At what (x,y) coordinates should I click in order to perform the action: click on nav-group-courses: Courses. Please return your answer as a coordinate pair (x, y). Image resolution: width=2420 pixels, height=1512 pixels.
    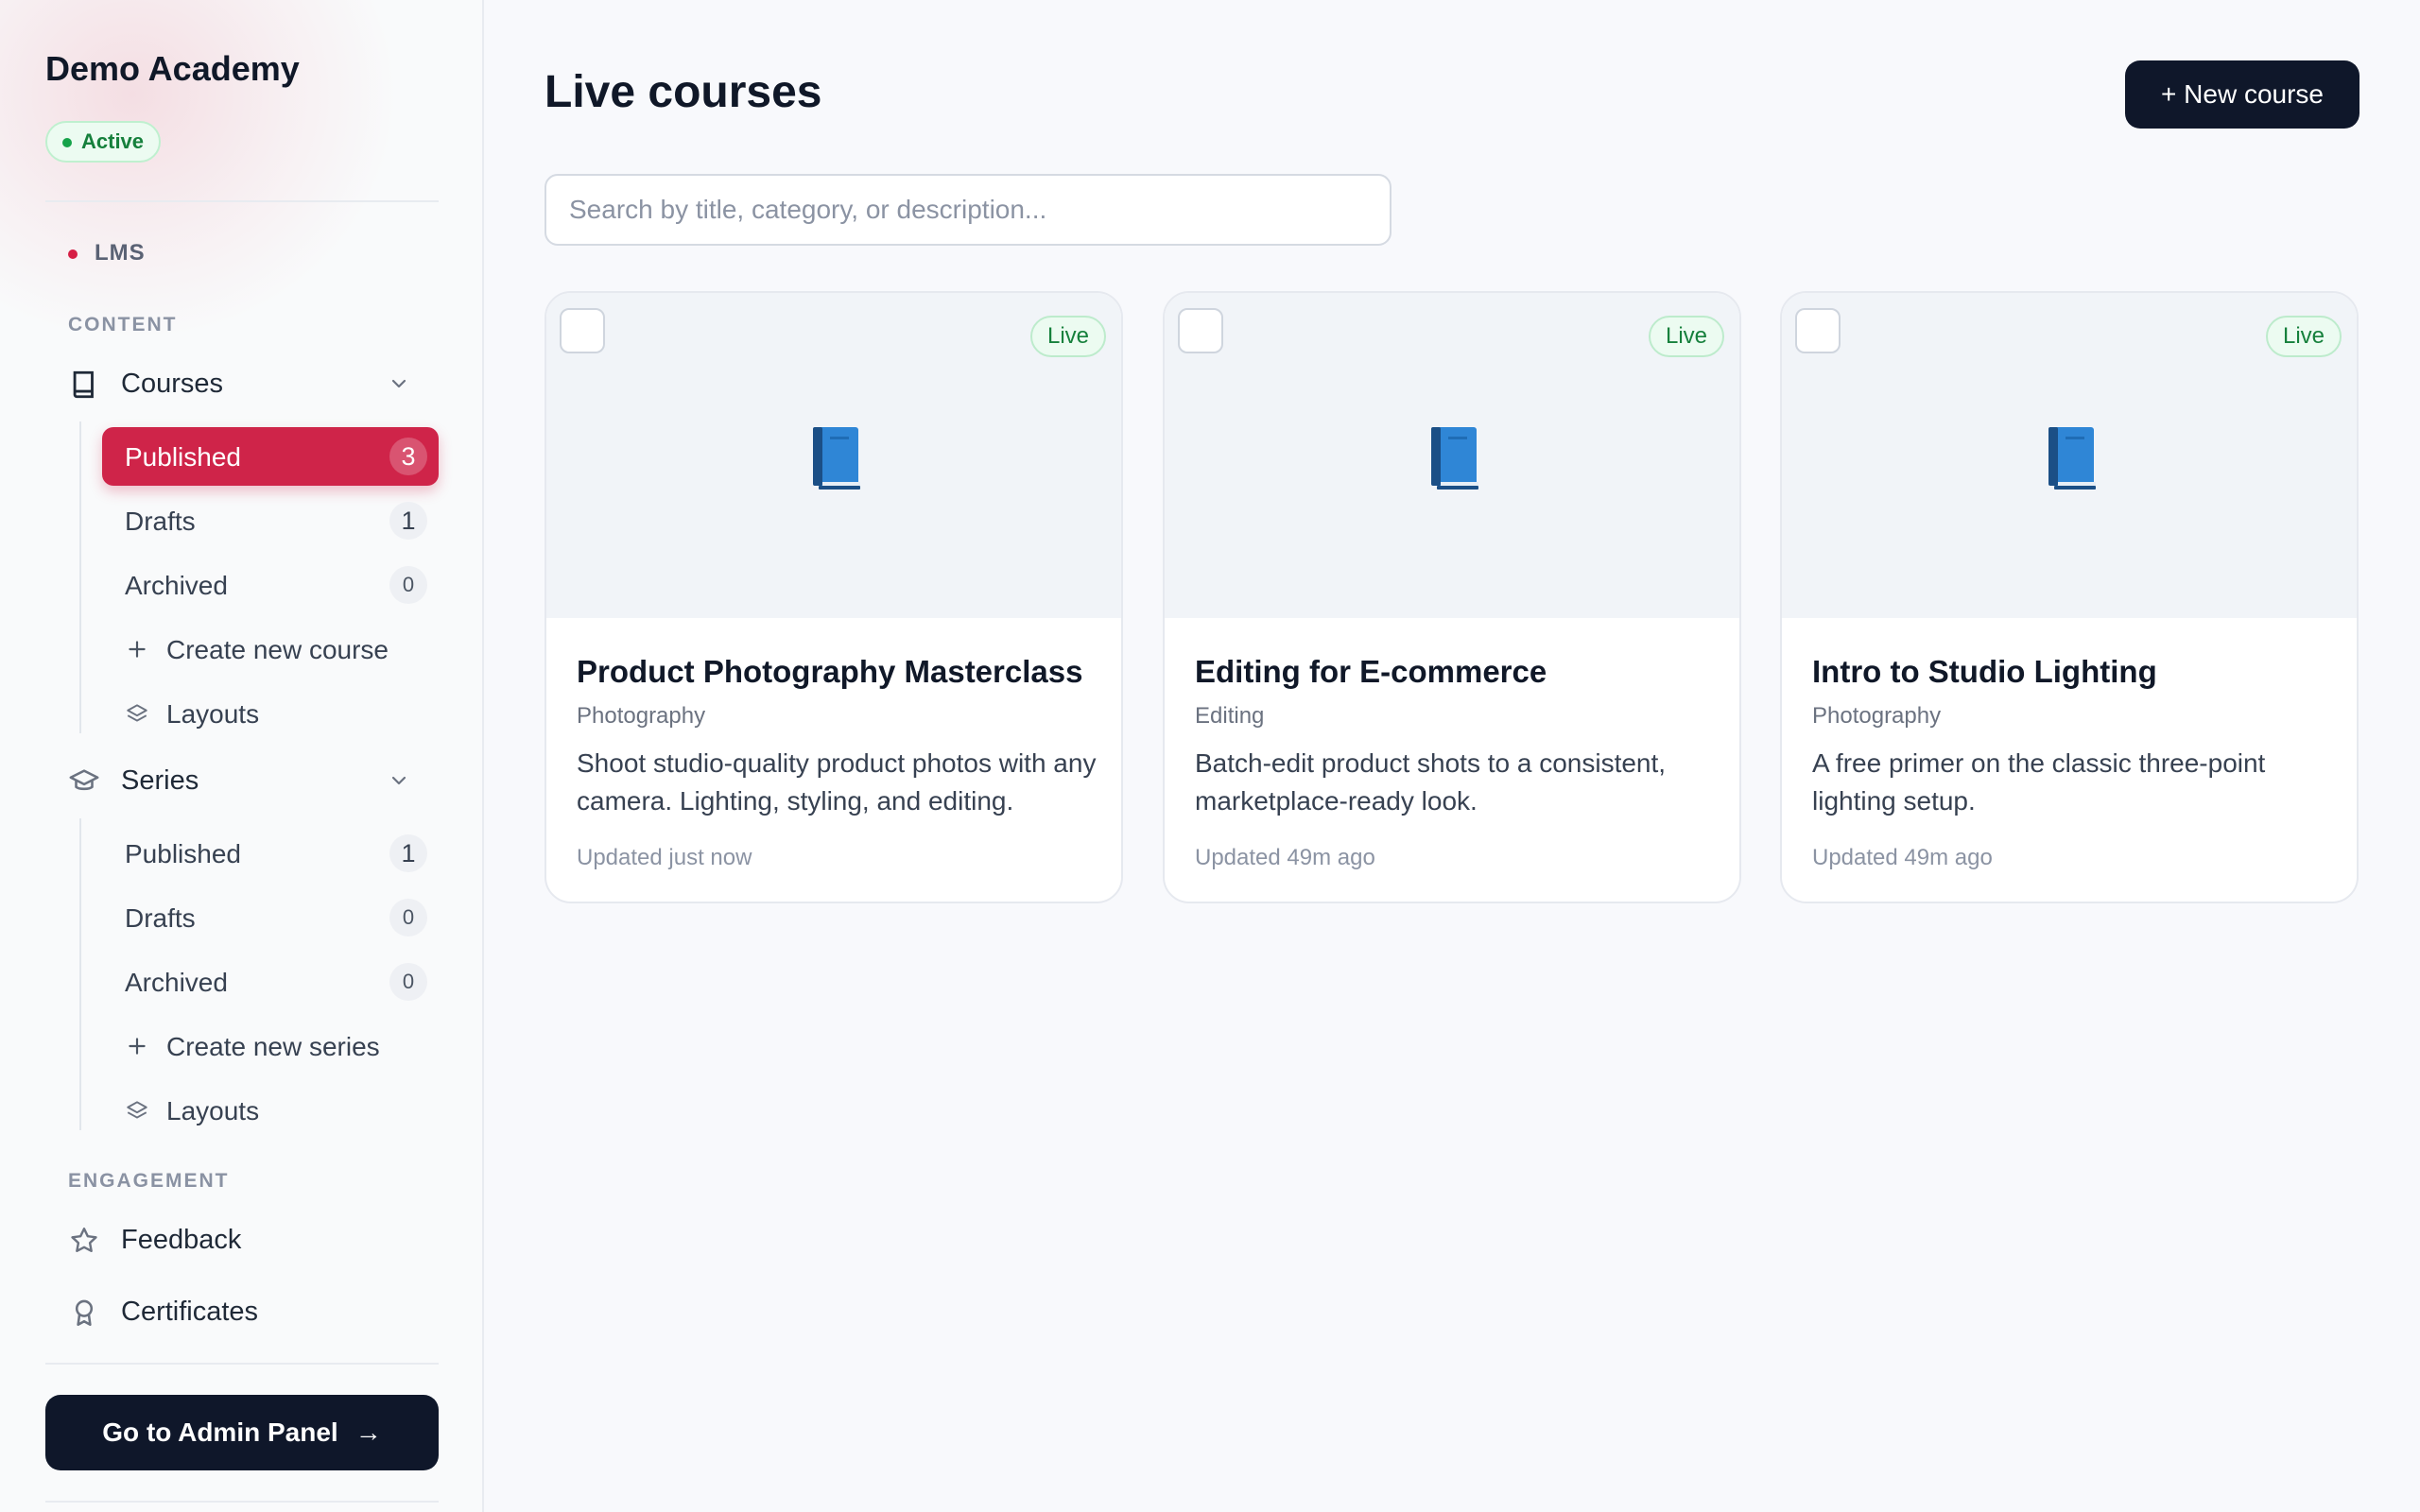
    Looking at the image, I should click on (247, 383).